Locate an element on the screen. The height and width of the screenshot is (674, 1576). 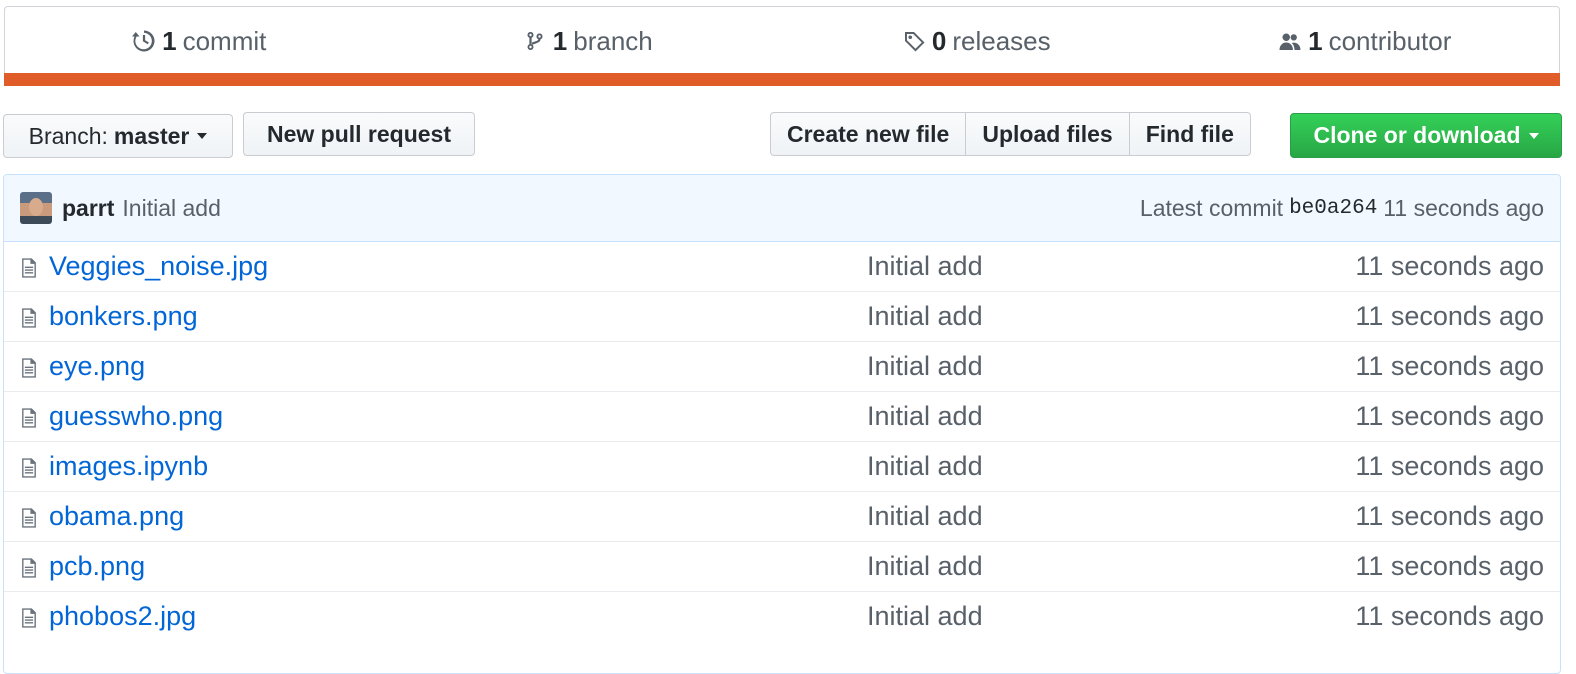
contributors-count: 1 is located at coordinates (1315, 40).